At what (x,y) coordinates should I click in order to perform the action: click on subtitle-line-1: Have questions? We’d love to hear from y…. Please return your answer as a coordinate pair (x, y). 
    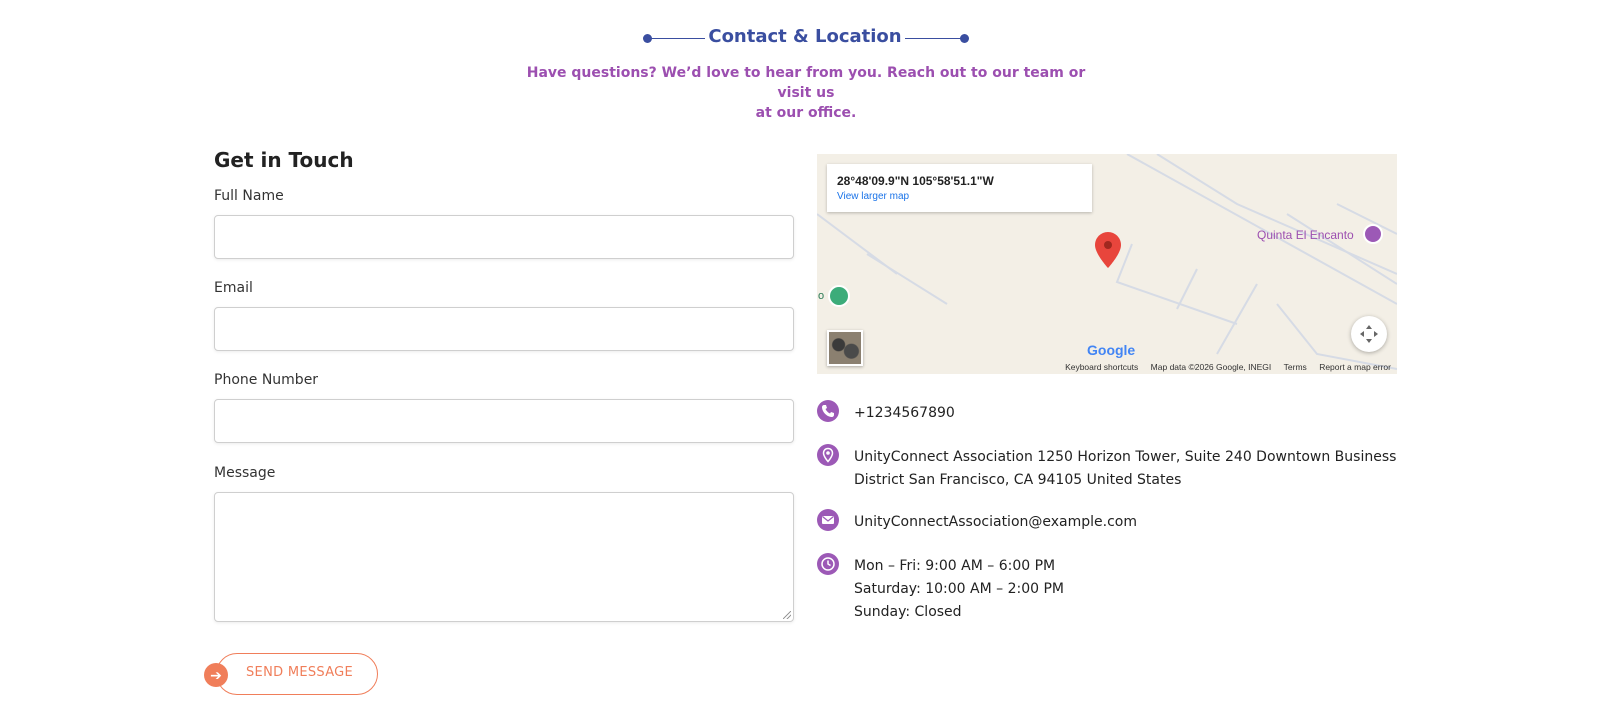
    Looking at the image, I should click on (806, 83).